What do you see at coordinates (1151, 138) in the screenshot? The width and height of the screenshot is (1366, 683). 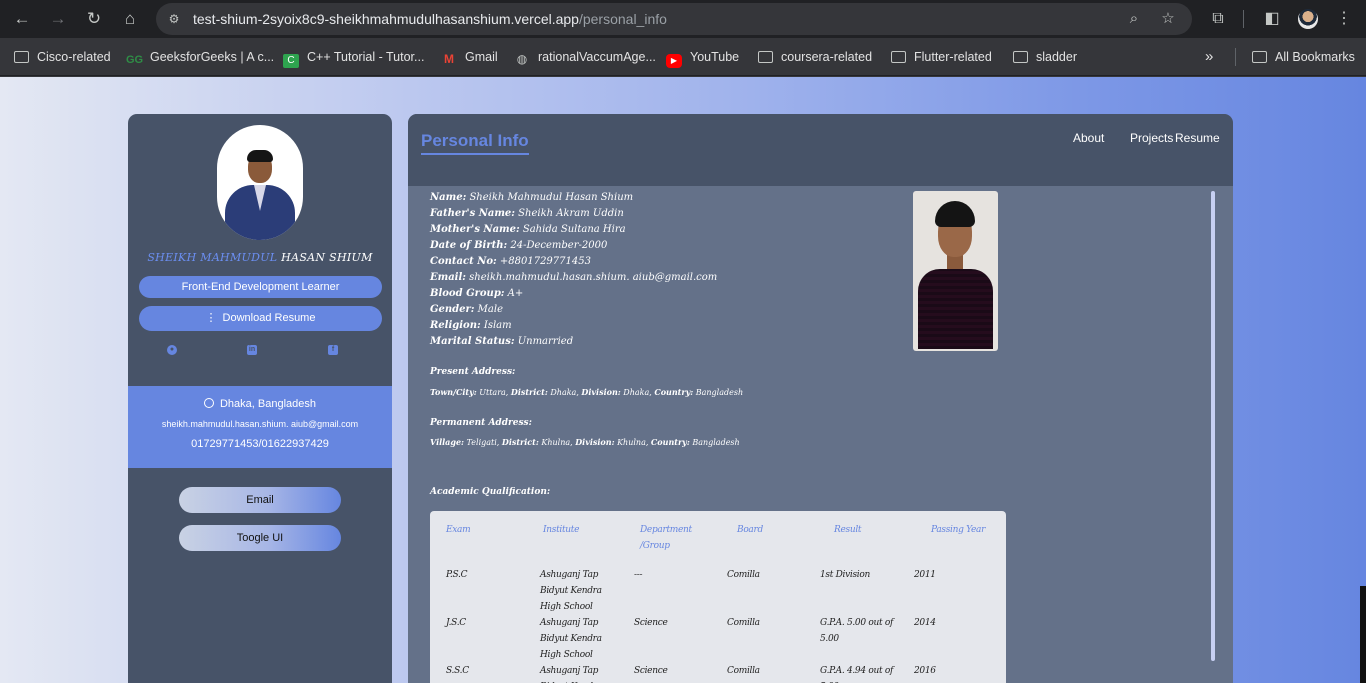 I see `nav-projects: Projects` at bounding box center [1151, 138].